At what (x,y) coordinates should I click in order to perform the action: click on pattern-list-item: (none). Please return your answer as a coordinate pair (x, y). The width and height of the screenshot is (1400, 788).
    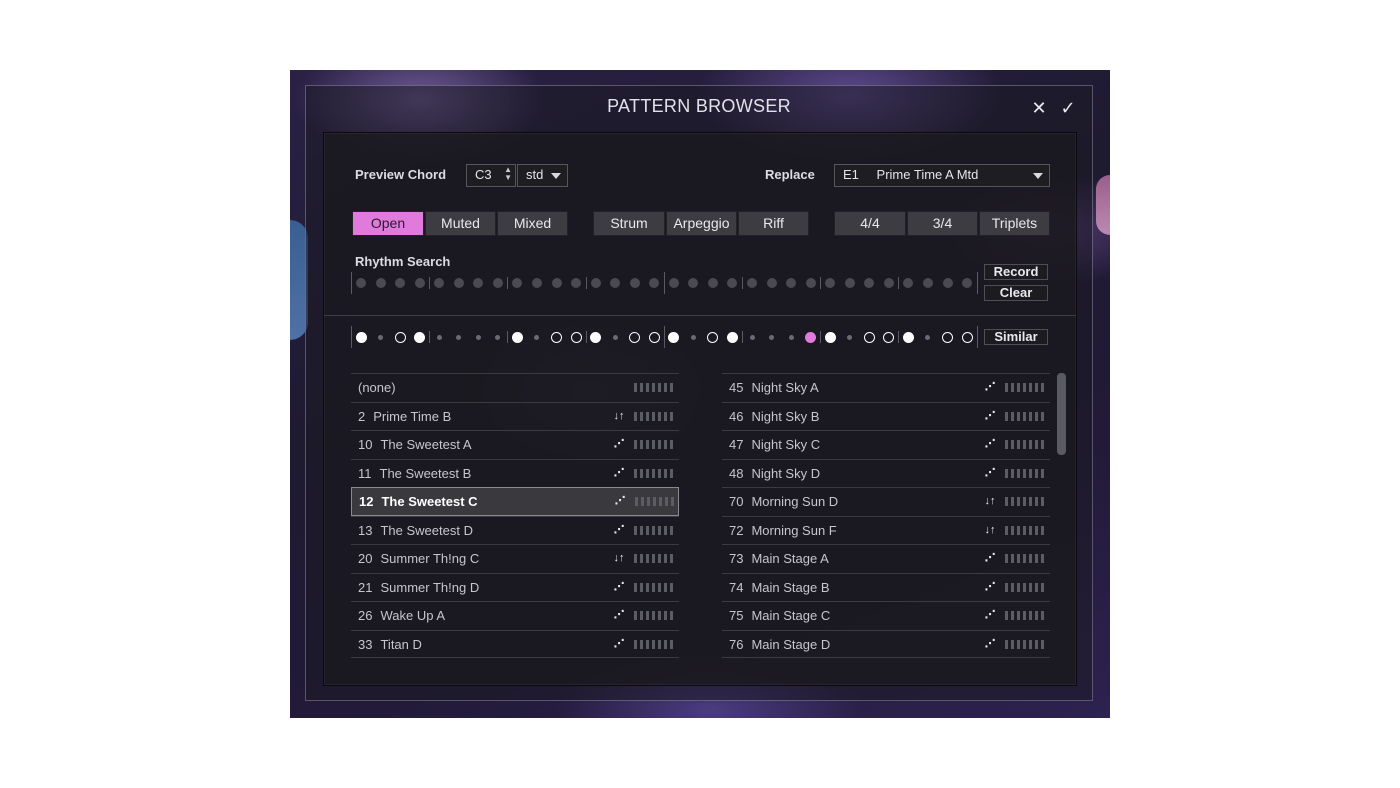
    Looking at the image, I should click on (515, 387).